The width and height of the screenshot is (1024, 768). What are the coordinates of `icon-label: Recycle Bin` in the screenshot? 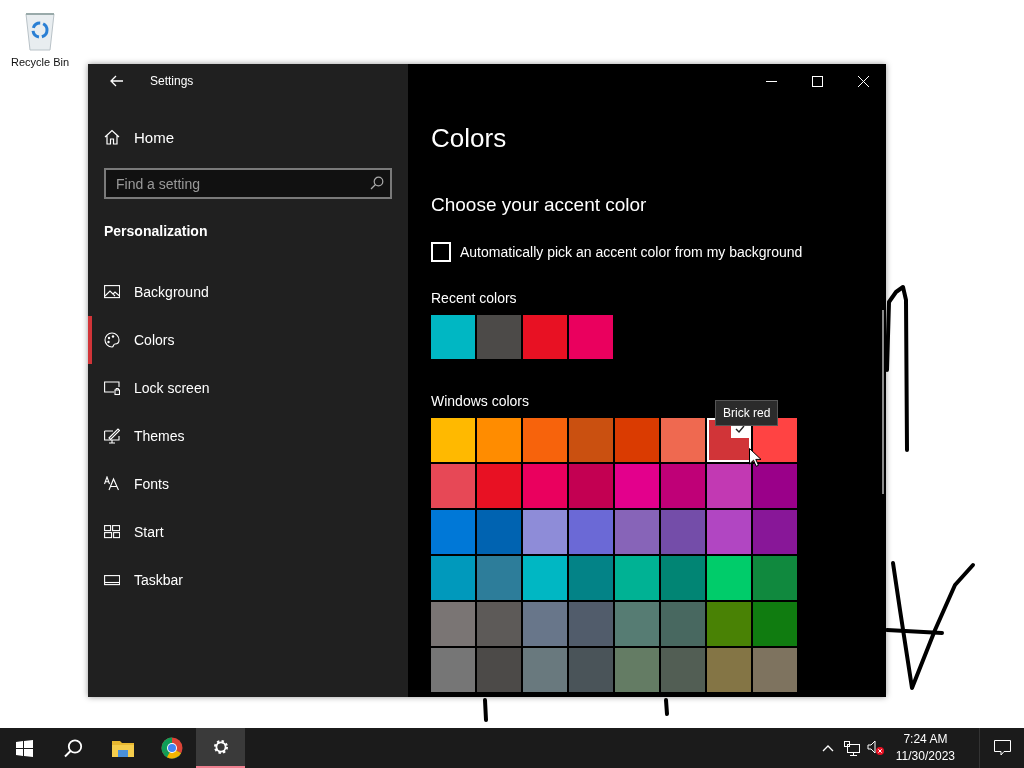 It's located at (40, 62).